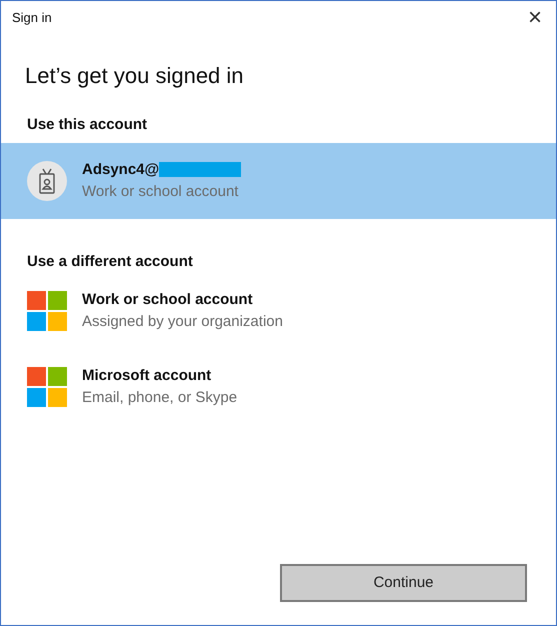 Image resolution: width=557 pixels, height=626 pixels. I want to click on account-subtitle: Email, phone, or Skype, so click(160, 398).